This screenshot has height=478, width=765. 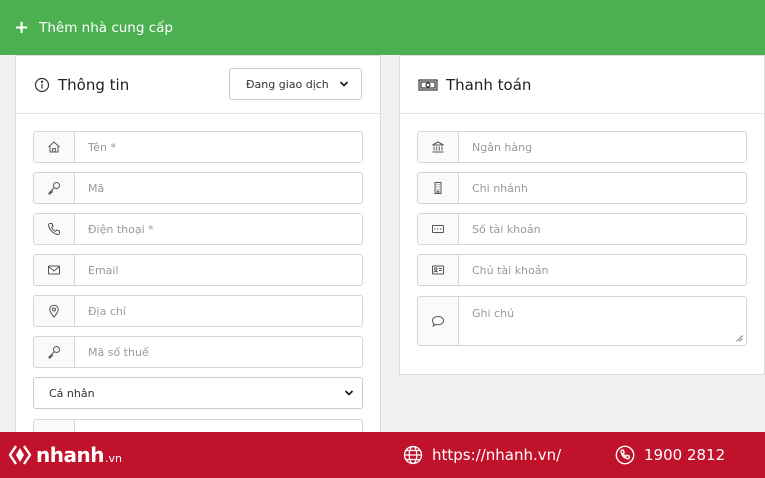 What do you see at coordinates (684, 455) in the screenshot?
I see `phone-number: 1900 2812` at bounding box center [684, 455].